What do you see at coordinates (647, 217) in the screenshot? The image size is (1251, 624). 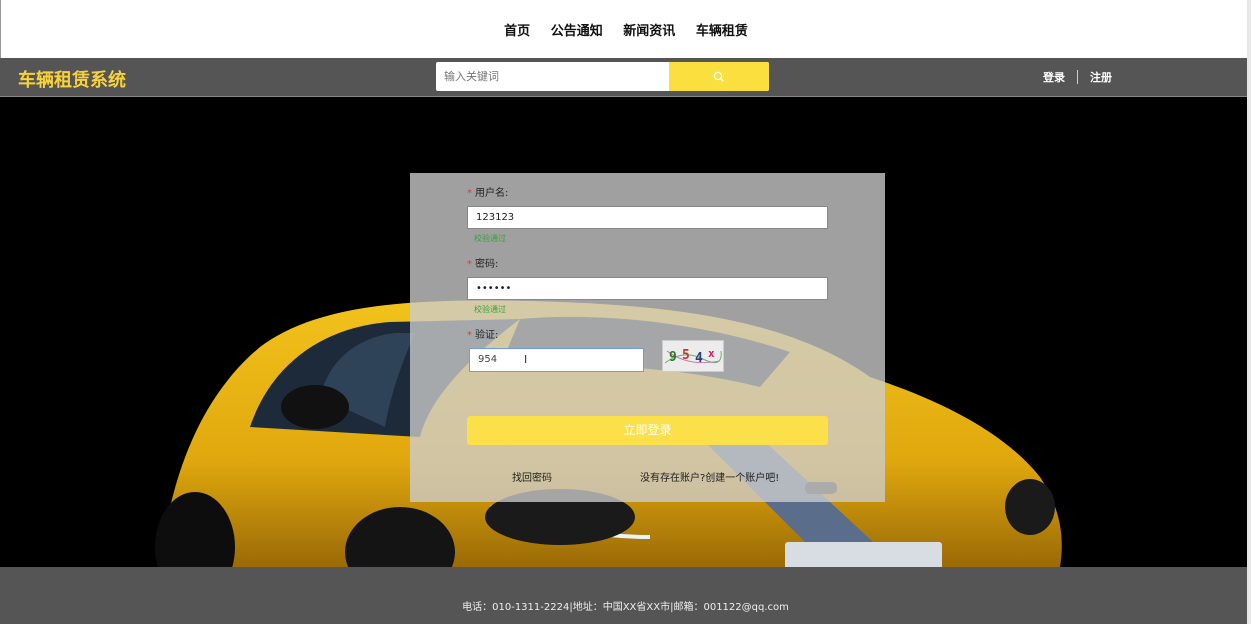 I see `username-field: 123123` at bounding box center [647, 217].